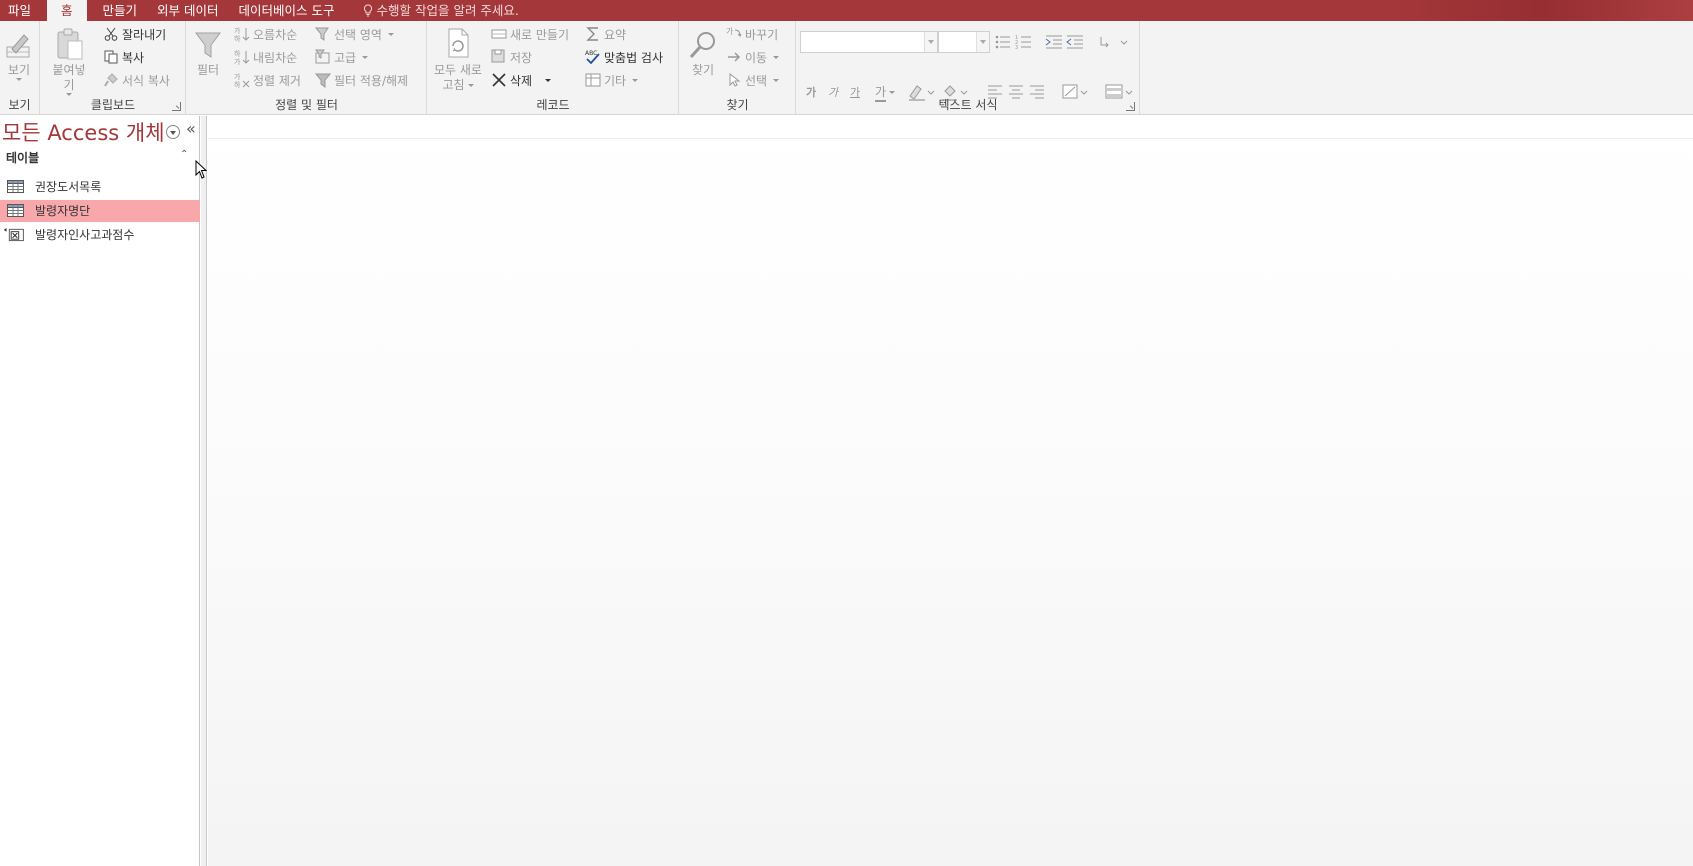  Describe the element at coordinates (511, 57) in the screenshot. I see `save-record-button: 저장` at that location.